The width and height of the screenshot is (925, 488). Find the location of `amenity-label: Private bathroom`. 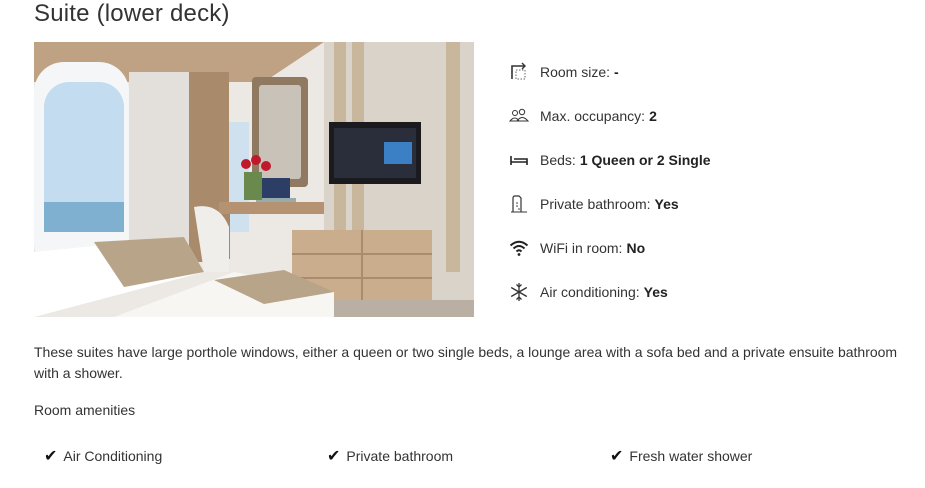

amenity-label: Private bathroom is located at coordinates (400, 456).